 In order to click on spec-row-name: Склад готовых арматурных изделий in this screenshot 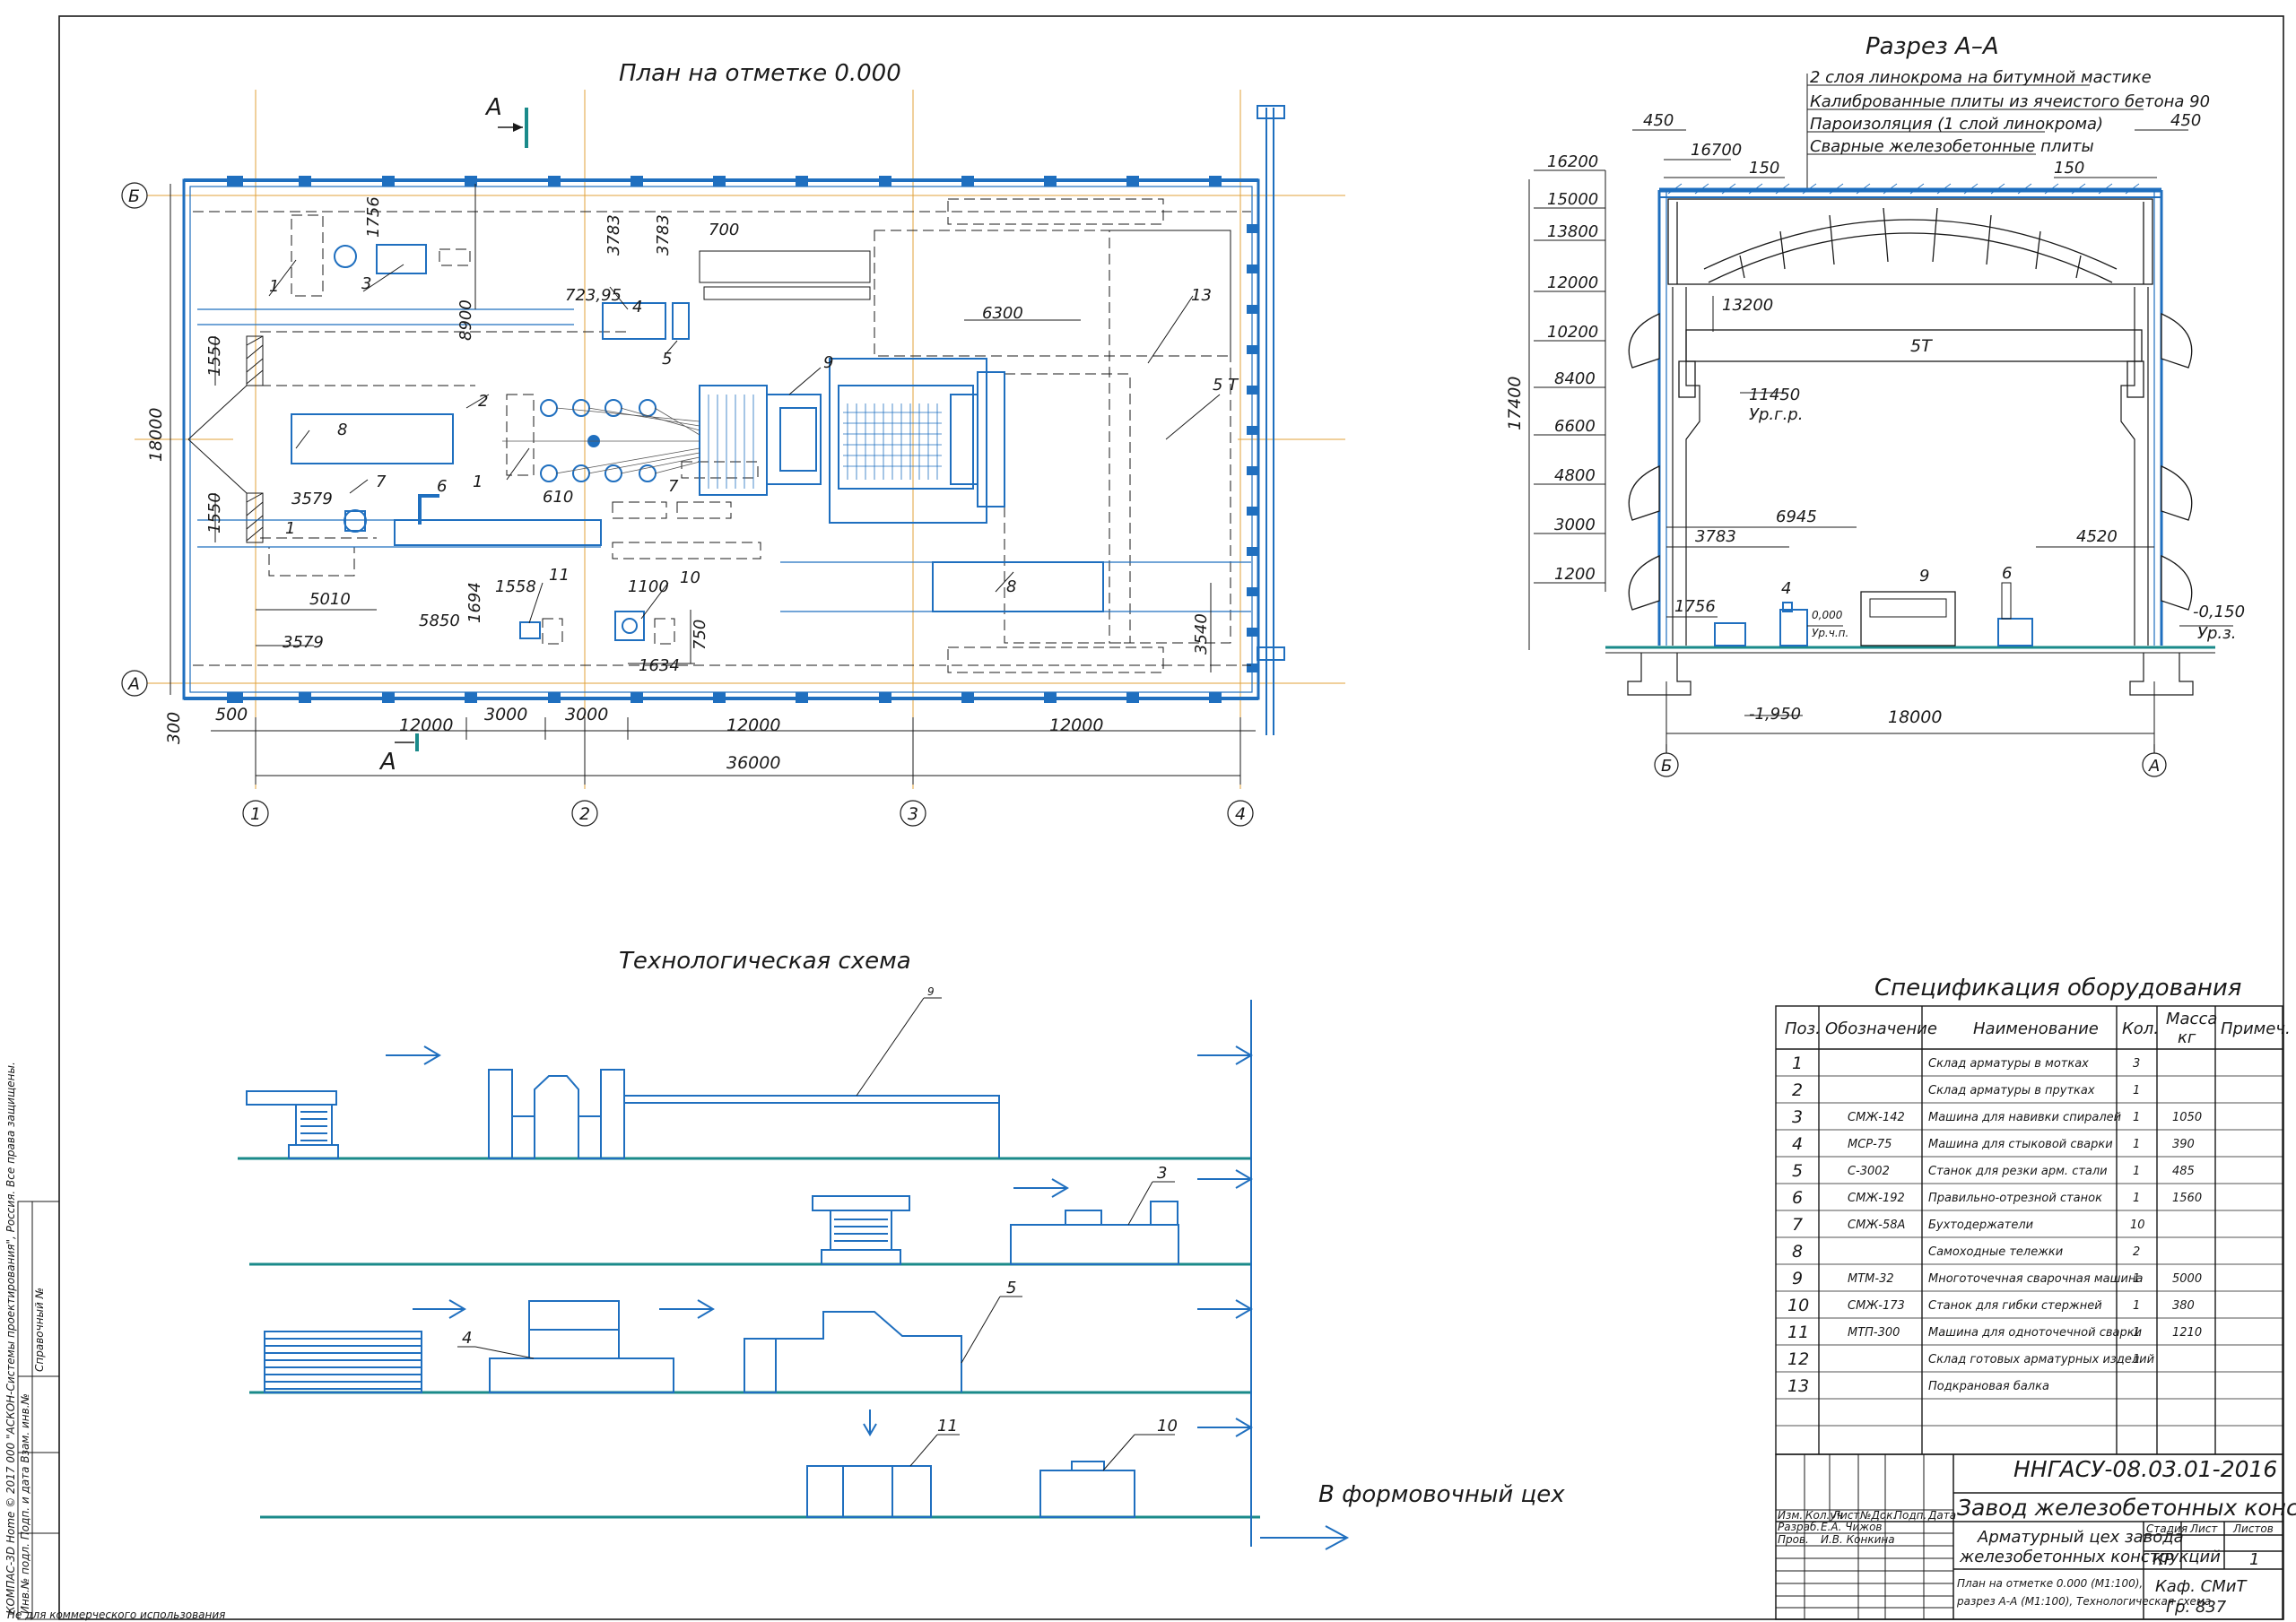, I will do `click(2041, 1359)`.